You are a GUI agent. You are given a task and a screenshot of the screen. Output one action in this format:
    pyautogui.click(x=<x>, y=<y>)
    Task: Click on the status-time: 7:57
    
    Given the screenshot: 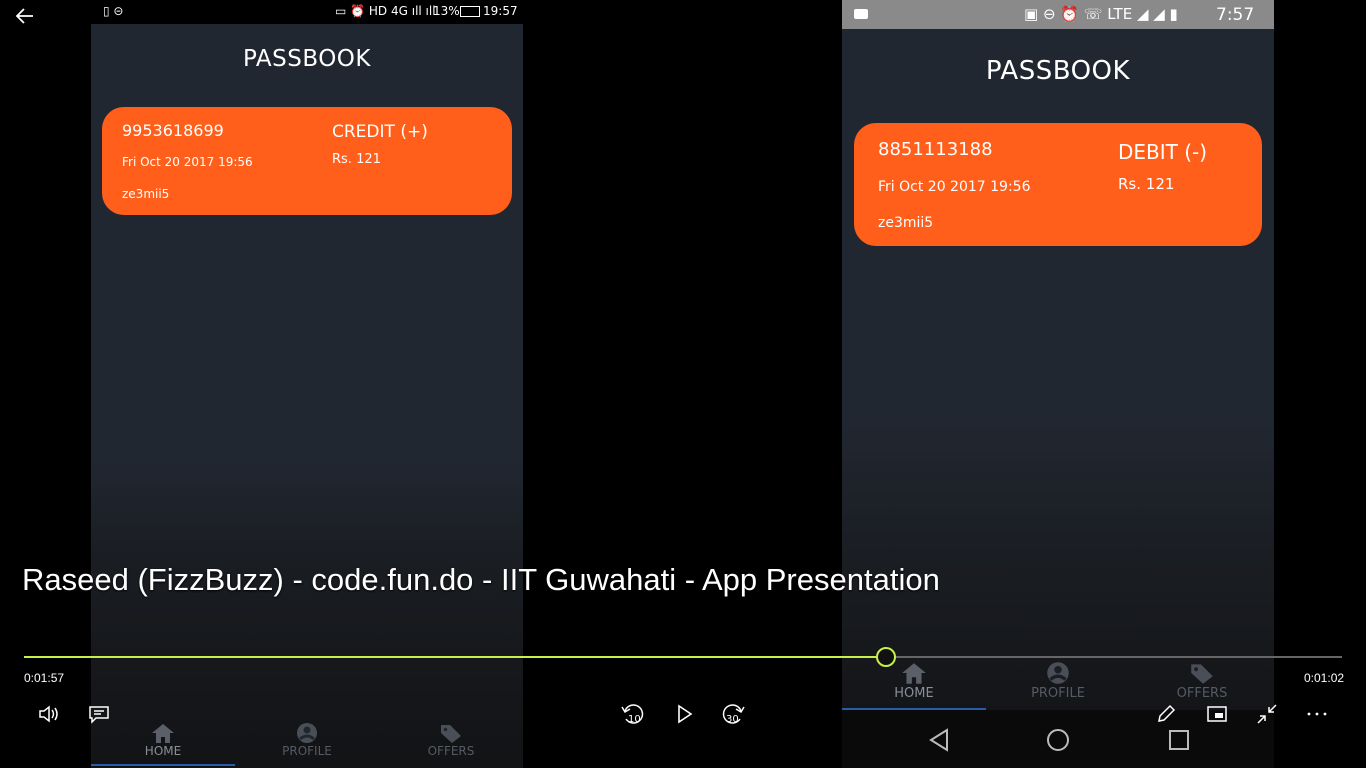 What is the action you would take?
    pyautogui.click(x=1235, y=15)
    